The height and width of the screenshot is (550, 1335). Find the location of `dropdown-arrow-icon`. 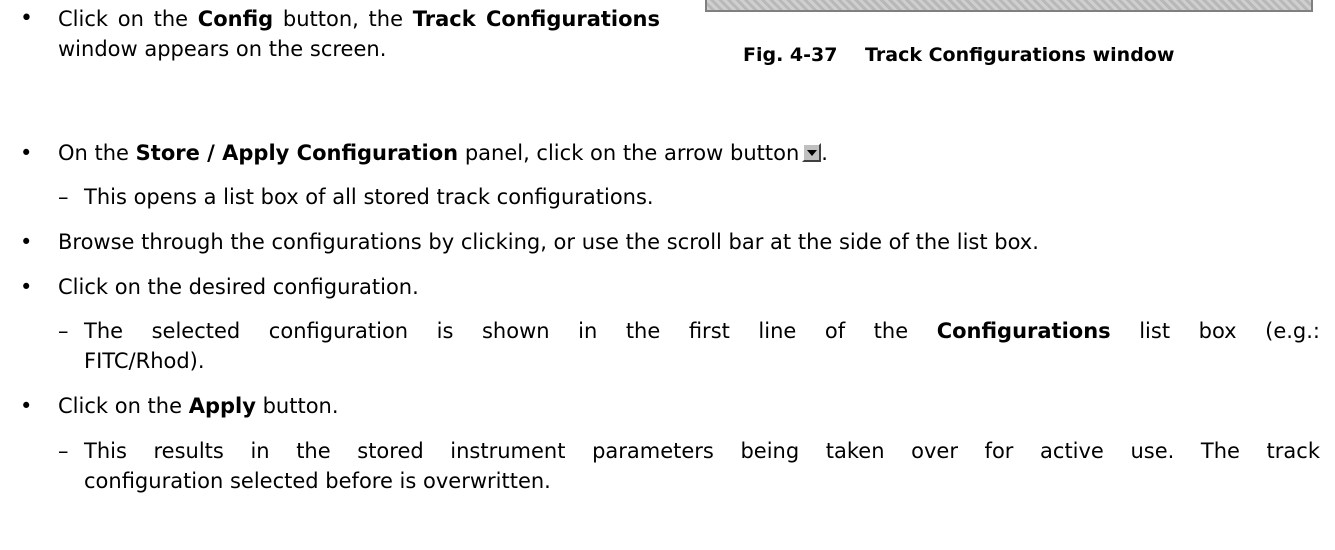

dropdown-arrow-icon is located at coordinates (812, 152).